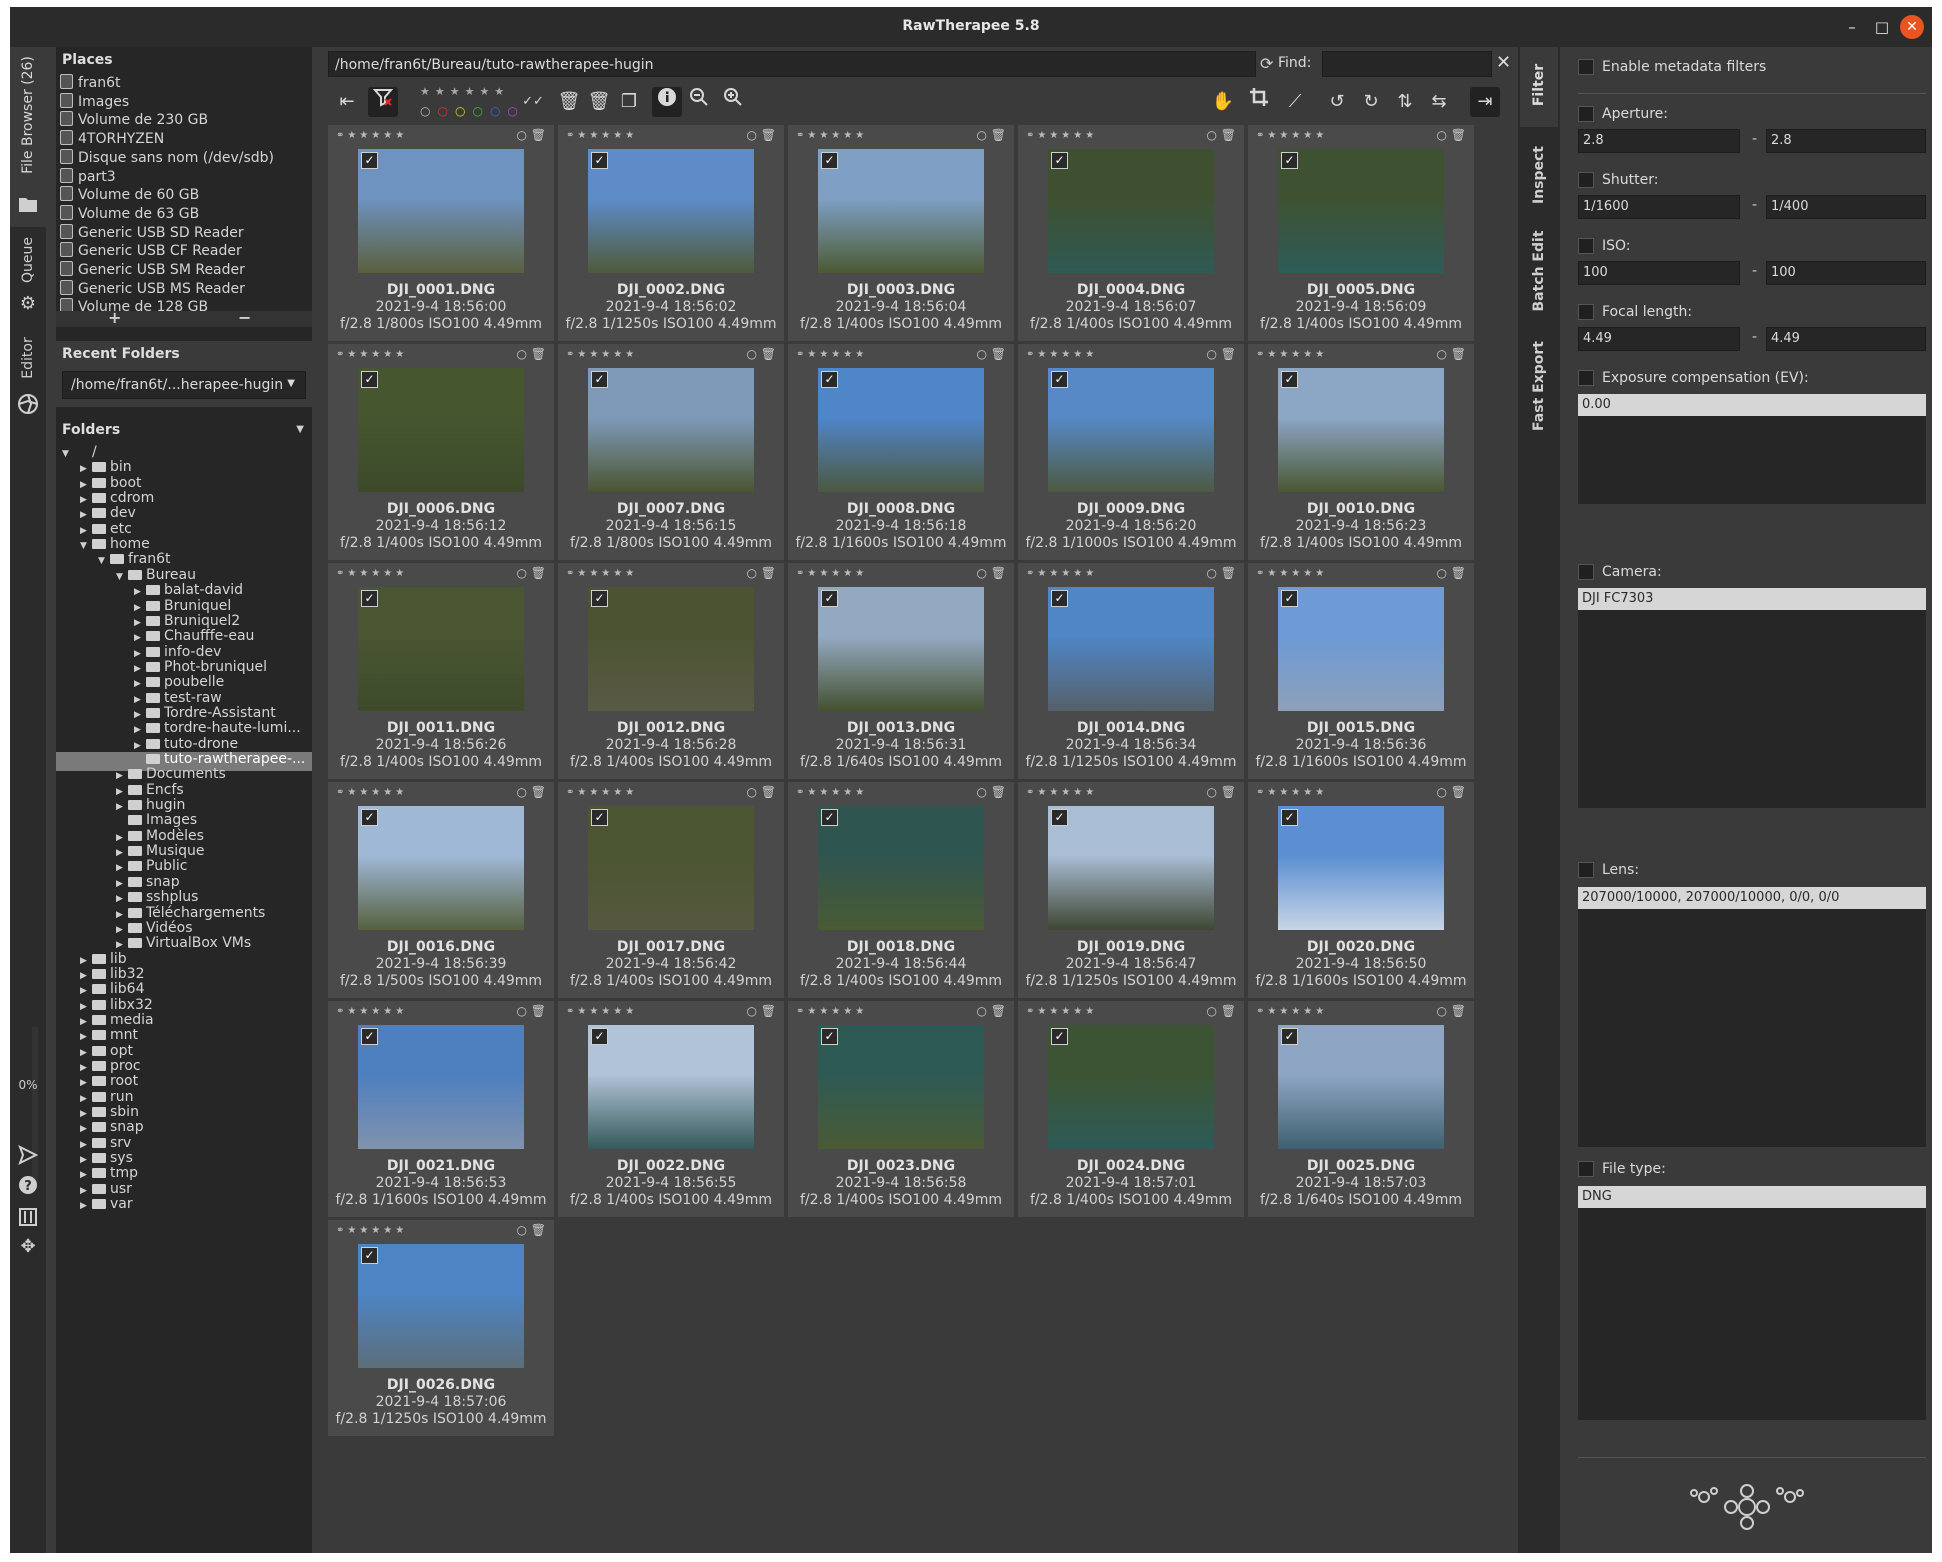  I want to click on folder-tree-item: ▶ Musique, so click(160, 851).